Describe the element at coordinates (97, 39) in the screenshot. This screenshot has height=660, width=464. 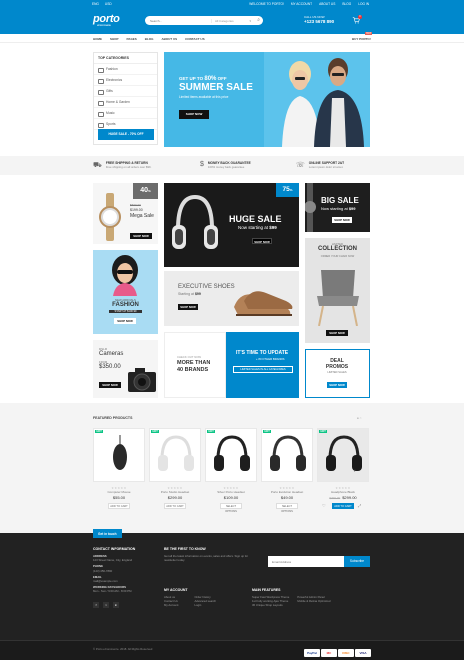
I see `nav-home: HOME` at that location.